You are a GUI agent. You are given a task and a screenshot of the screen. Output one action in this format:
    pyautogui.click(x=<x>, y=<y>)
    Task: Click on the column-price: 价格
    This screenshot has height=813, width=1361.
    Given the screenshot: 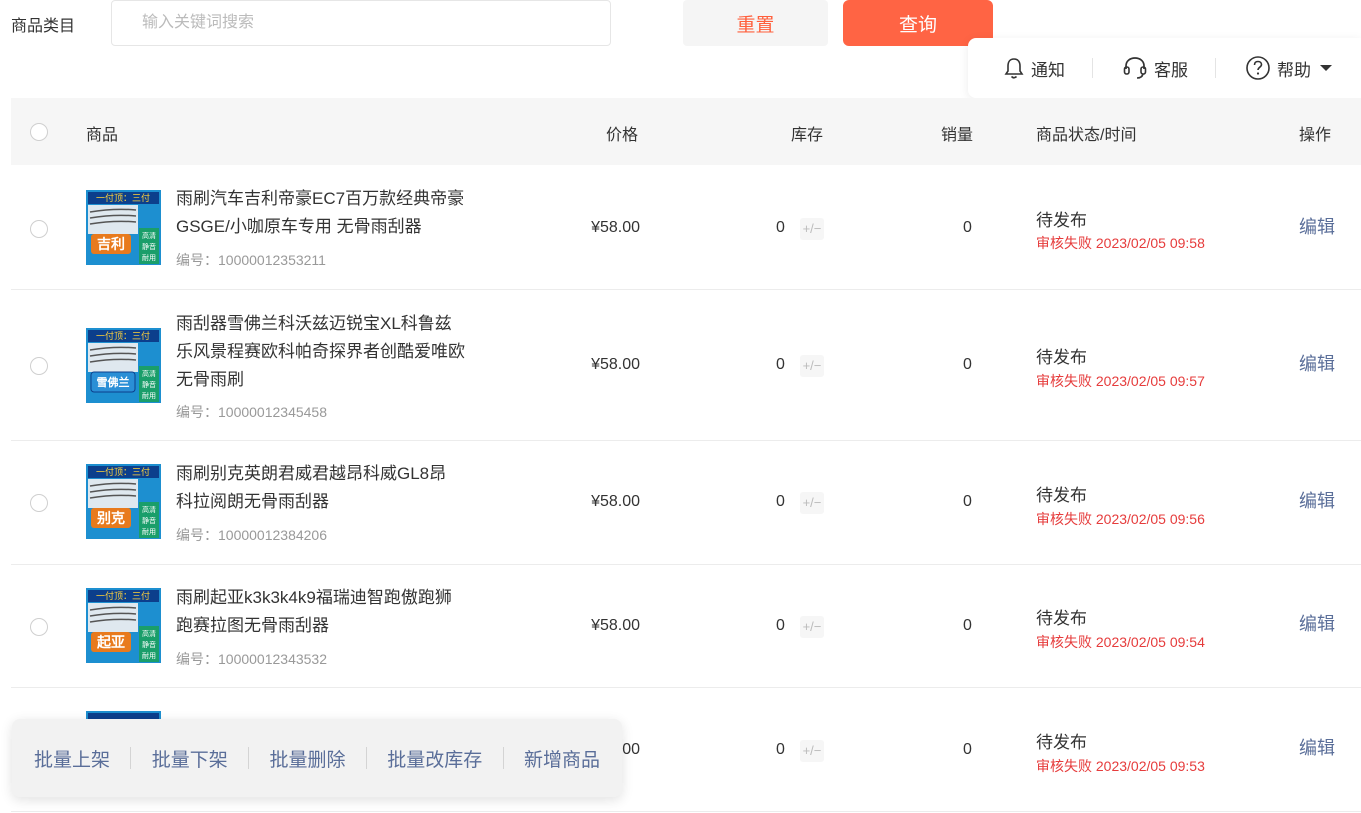 What is the action you would take?
    pyautogui.click(x=622, y=133)
    